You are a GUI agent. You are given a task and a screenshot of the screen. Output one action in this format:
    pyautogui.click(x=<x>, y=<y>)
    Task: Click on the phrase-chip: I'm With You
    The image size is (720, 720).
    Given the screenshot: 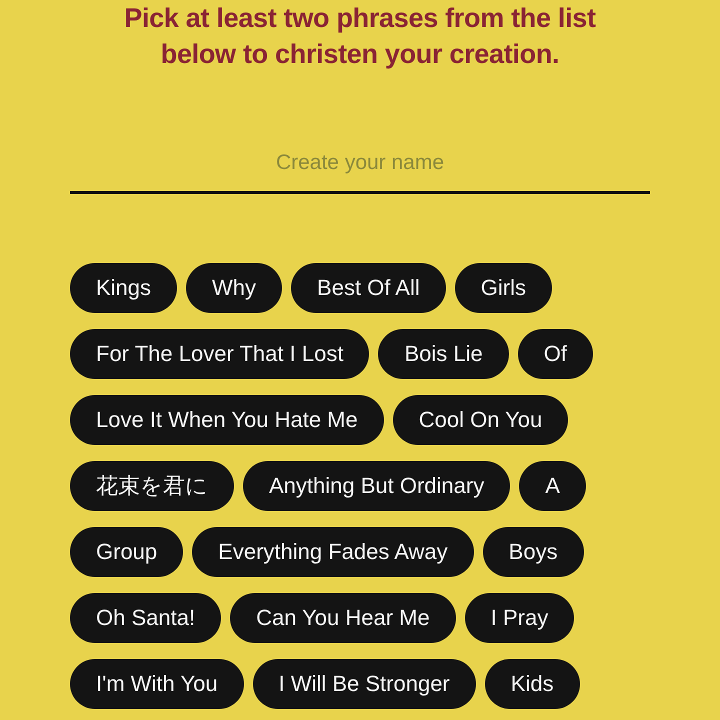 What is the action you would take?
    pyautogui.click(x=157, y=684)
    